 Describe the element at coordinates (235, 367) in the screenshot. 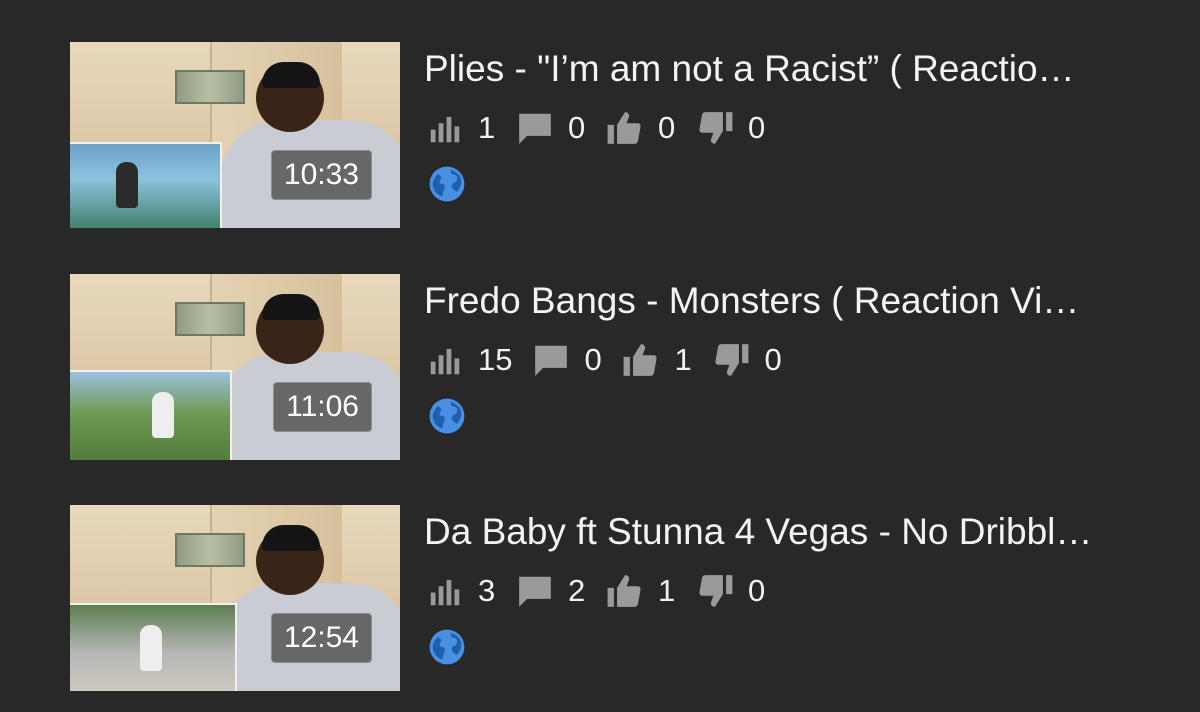

I see `video-thumbnail: 11:06` at that location.